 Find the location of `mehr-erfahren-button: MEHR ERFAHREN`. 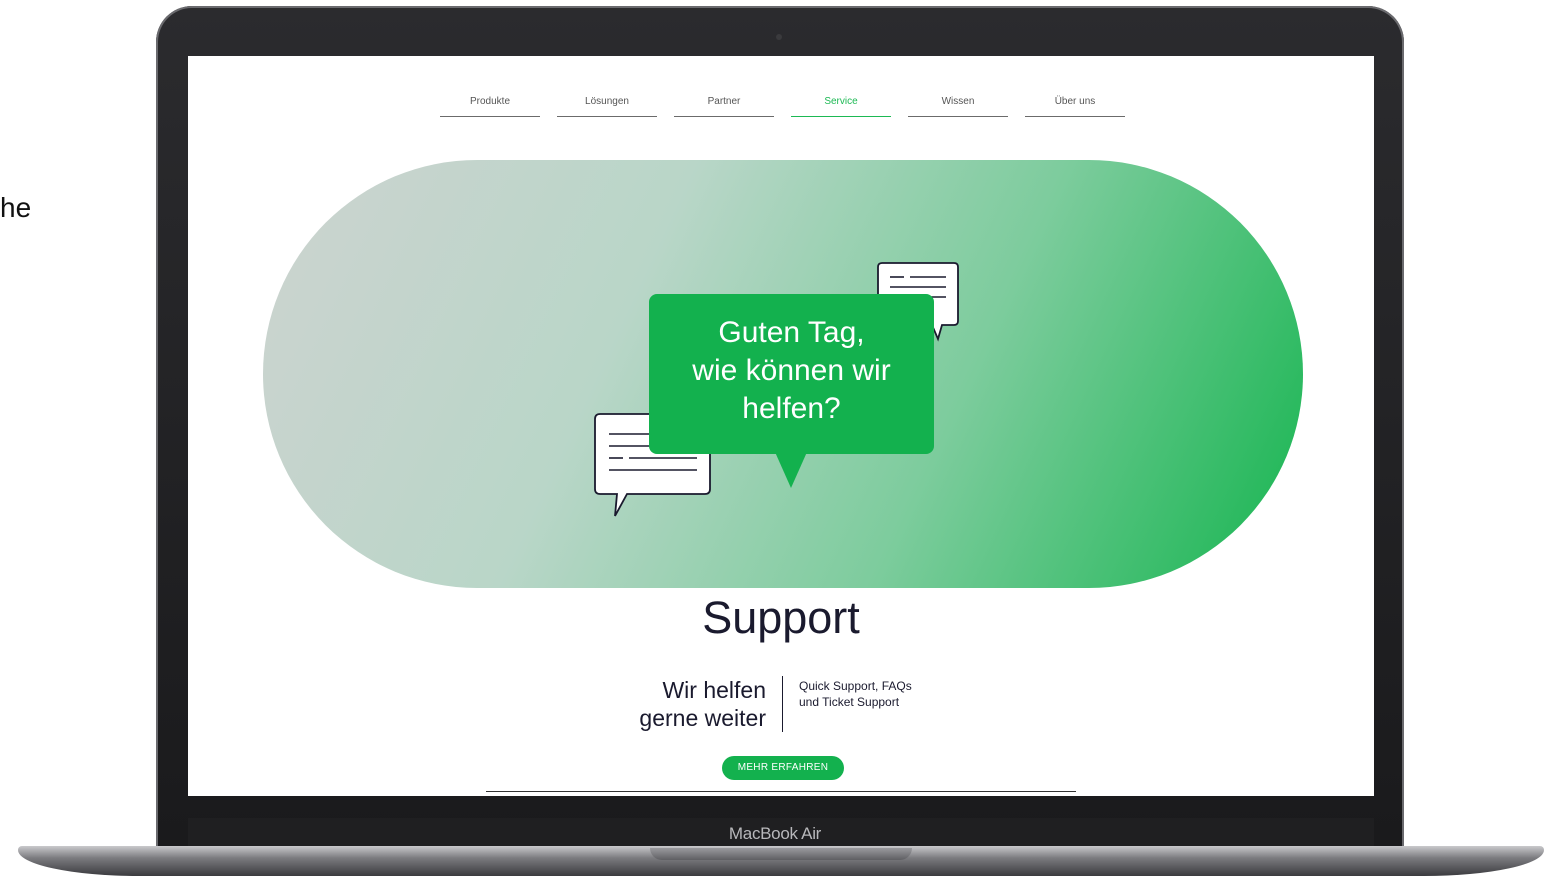

mehr-erfahren-button: MEHR ERFAHREN is located at coordinates (783, 768).